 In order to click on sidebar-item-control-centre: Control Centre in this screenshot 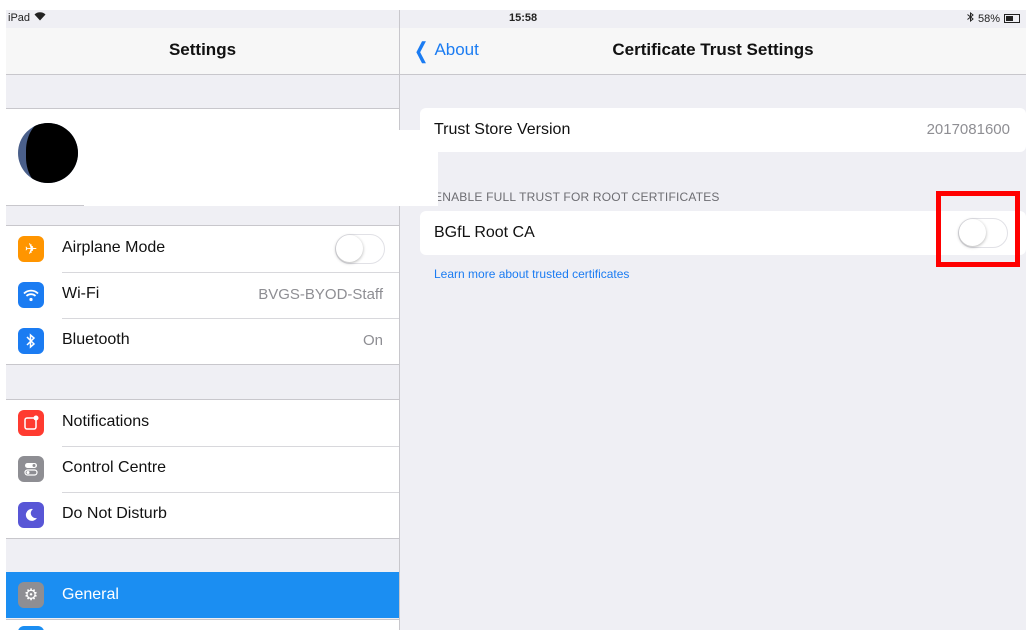, I will do `click(202, 469)`.